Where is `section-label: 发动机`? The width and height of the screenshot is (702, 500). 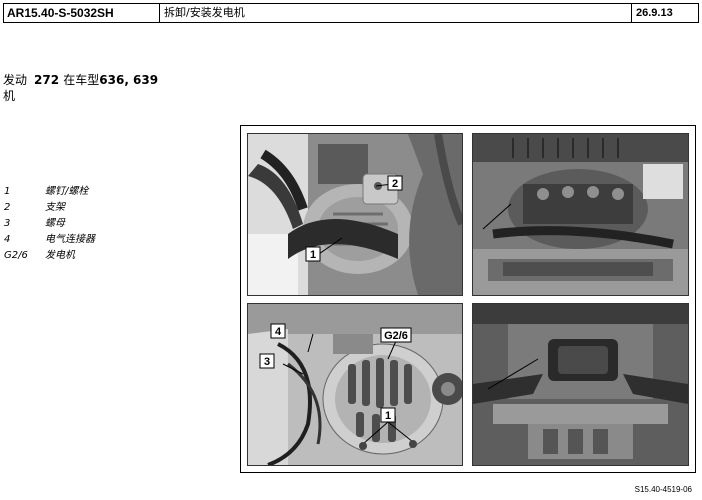 section-label: 发动机 is located at coordinates (15, 88).